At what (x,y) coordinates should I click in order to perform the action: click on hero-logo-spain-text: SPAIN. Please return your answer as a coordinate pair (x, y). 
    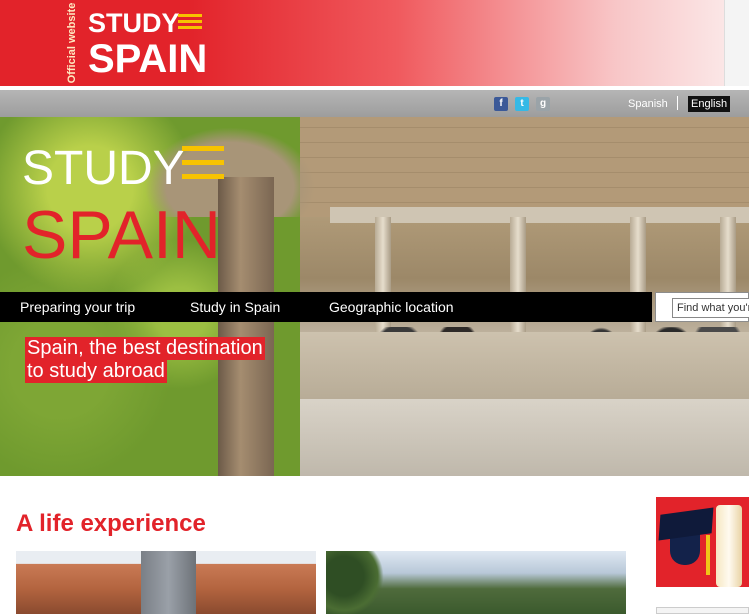
    Looking at the image, I should click on (121, 229).